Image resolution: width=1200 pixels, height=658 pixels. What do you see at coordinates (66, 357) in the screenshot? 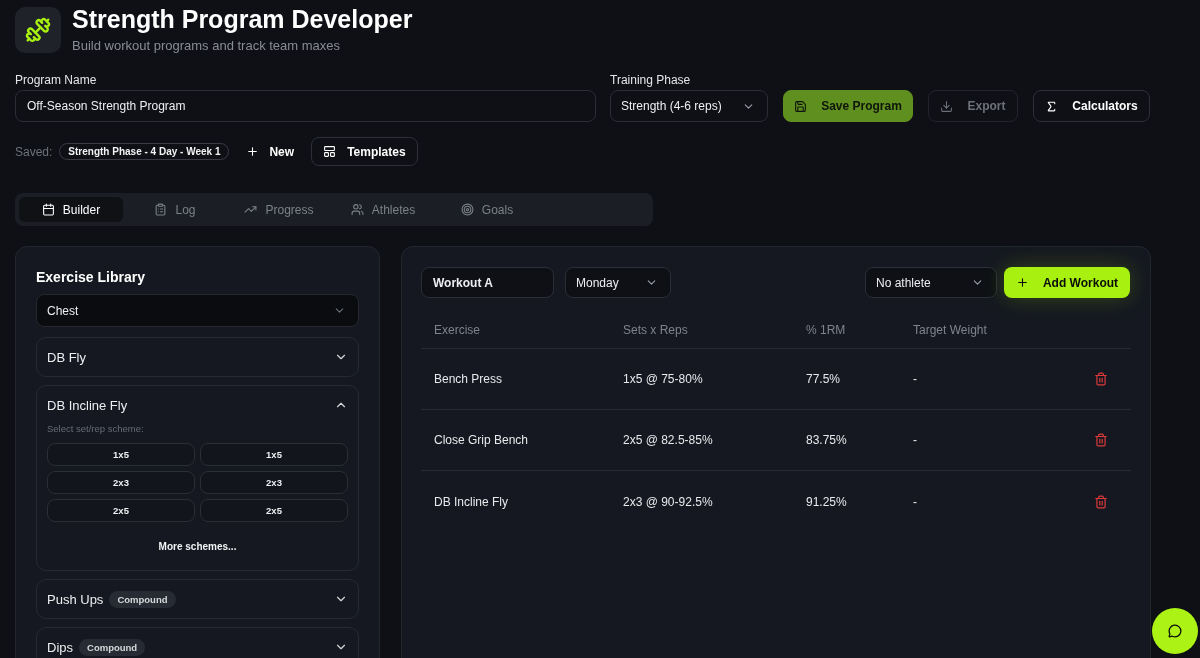
I see `exercise-name: DB Fly` at bounding box center [66, 357].